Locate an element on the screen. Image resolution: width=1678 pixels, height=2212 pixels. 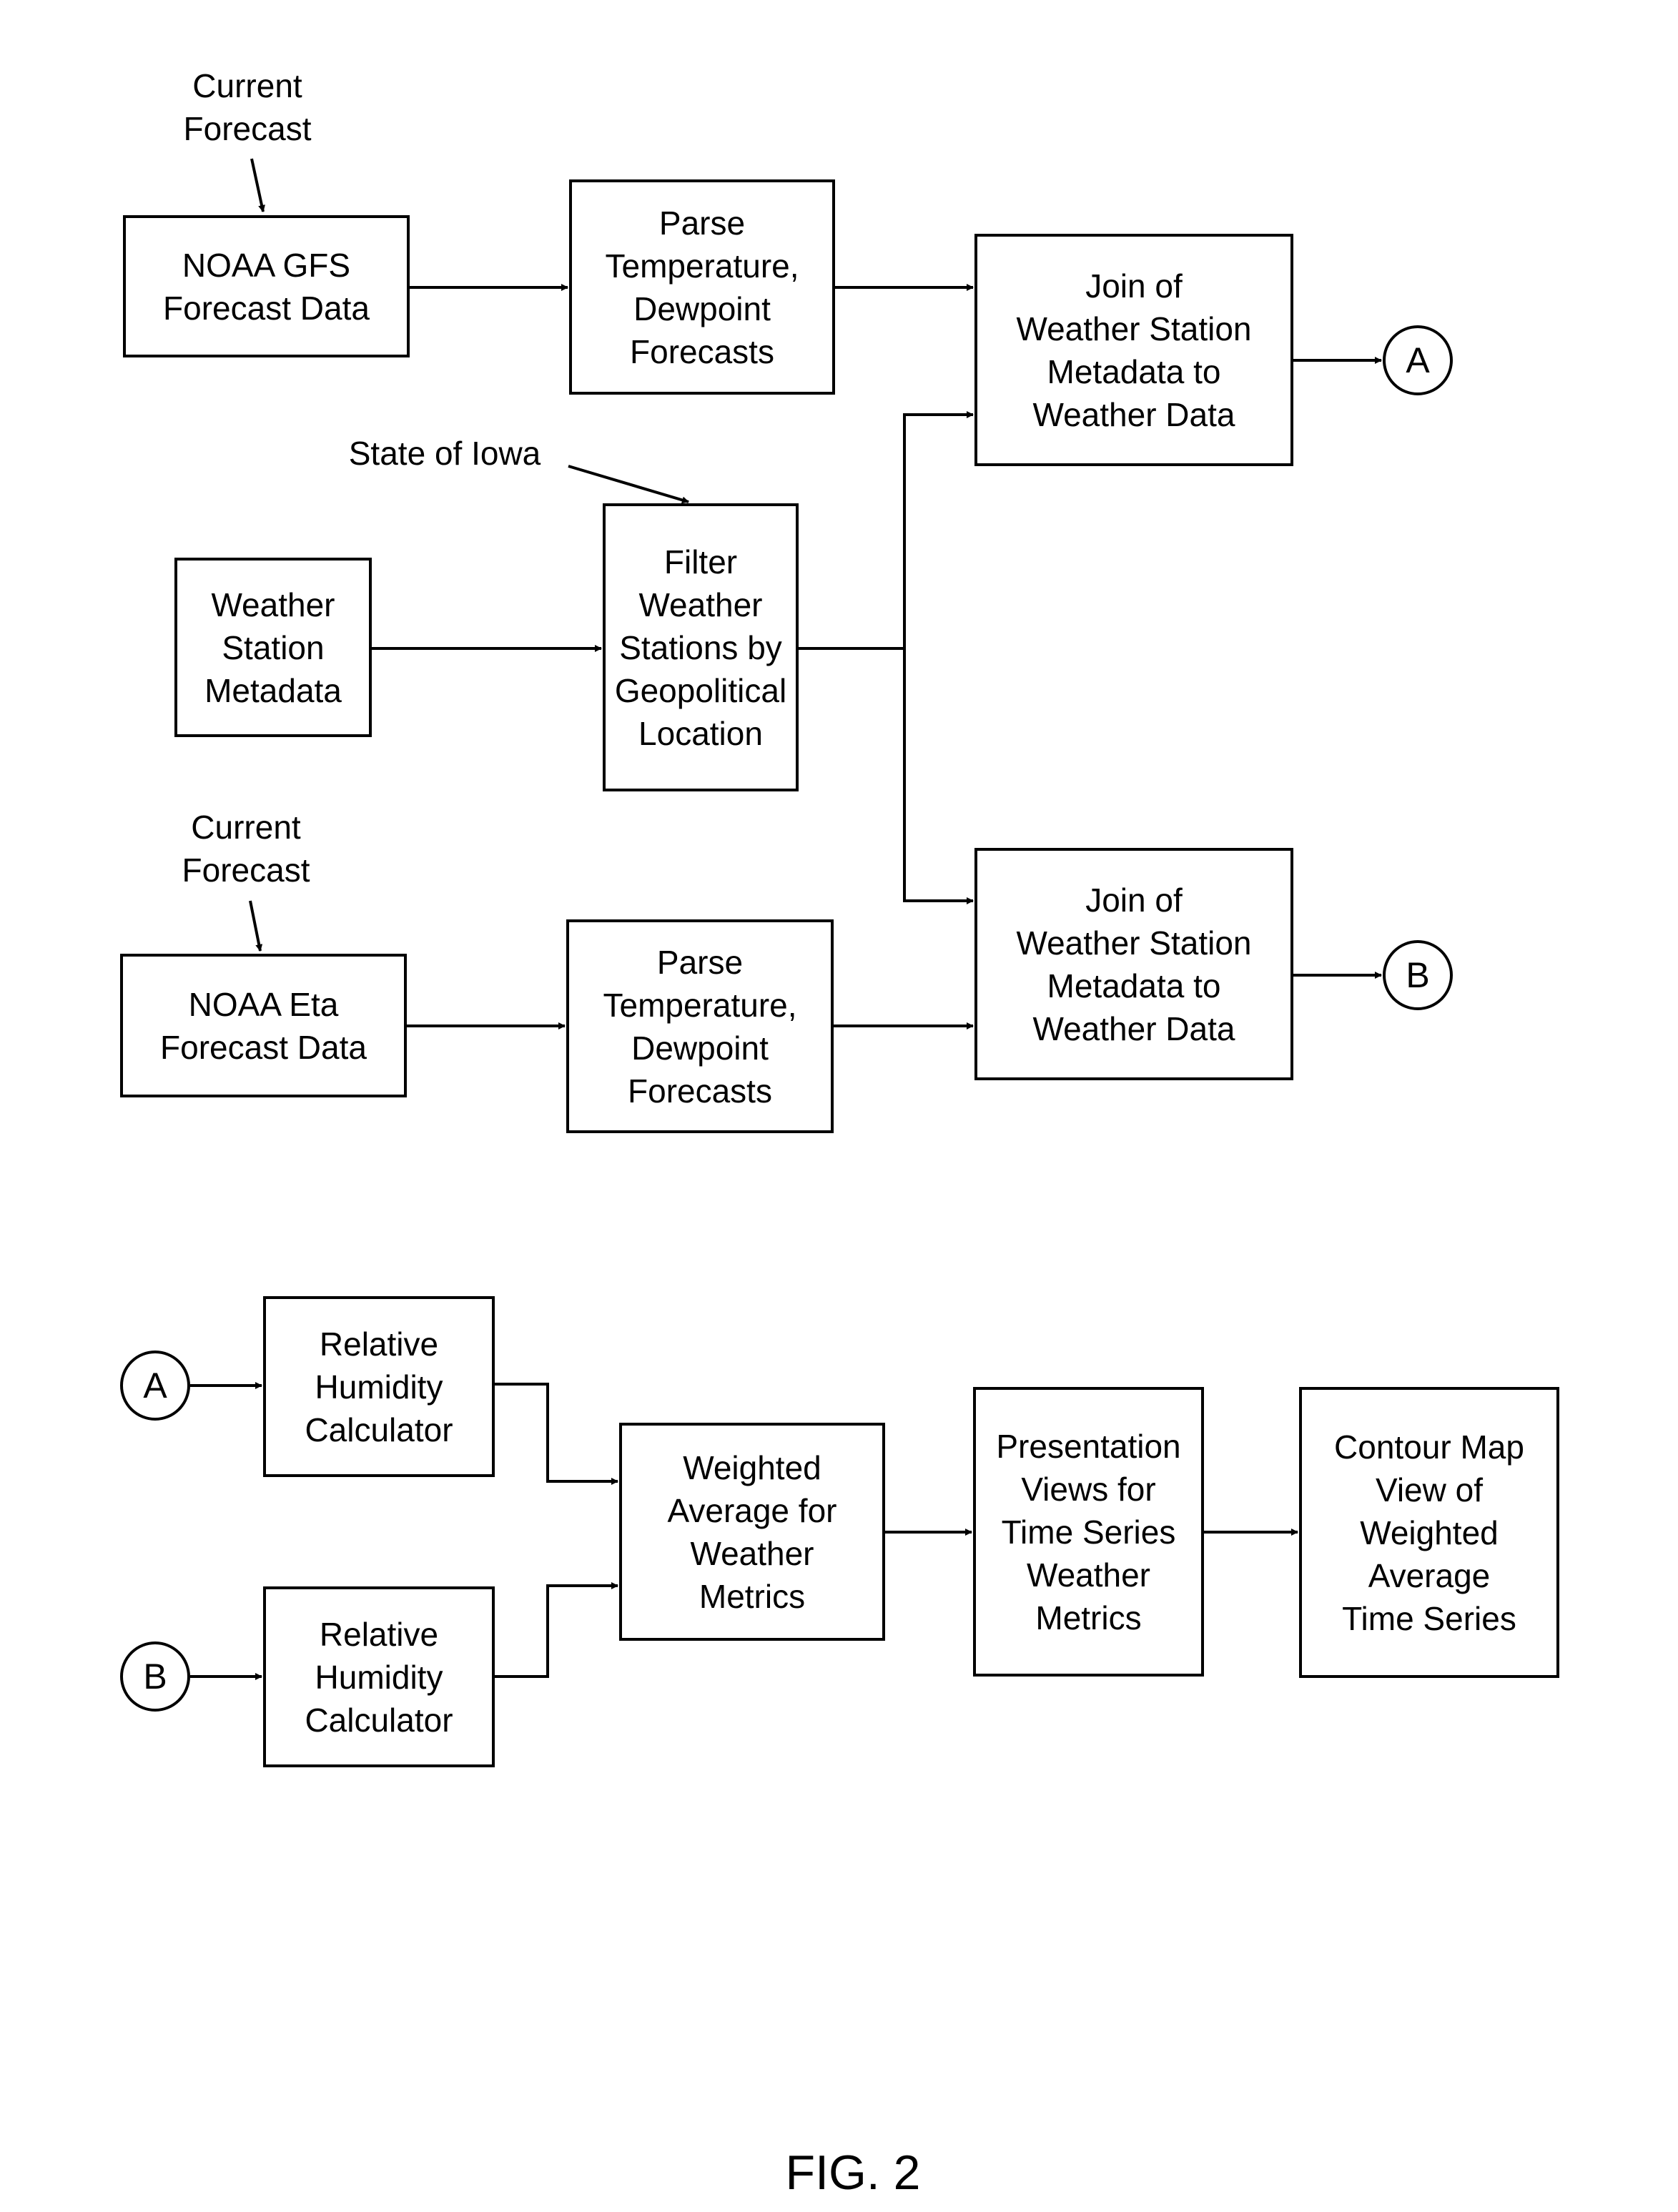
parse-label-bottom: Parse Temperature, Dewpoint Forecasts is located at coordinates (700, 1026).